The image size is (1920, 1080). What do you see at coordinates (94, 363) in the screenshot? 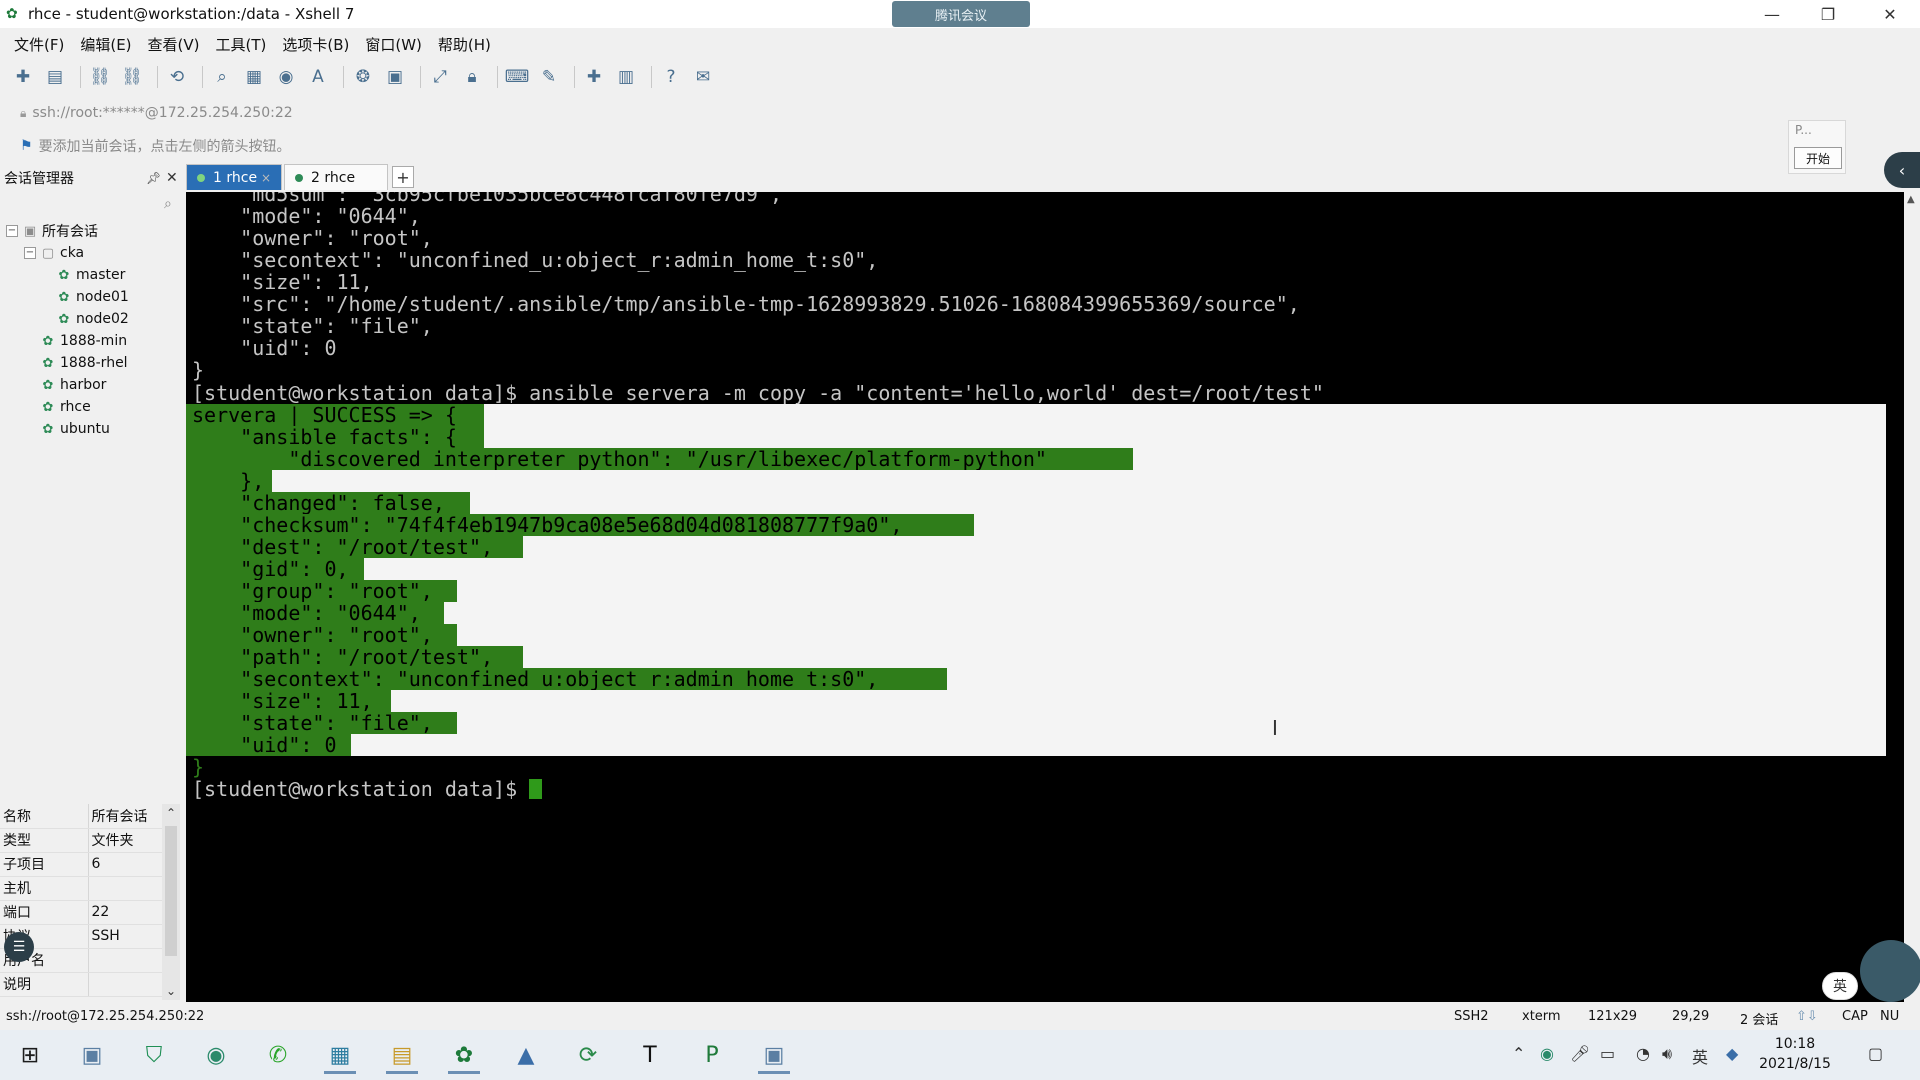
I see `tree-item-1888-rhel: ✿ 1888-rhel` at bounding box center [94, 363].